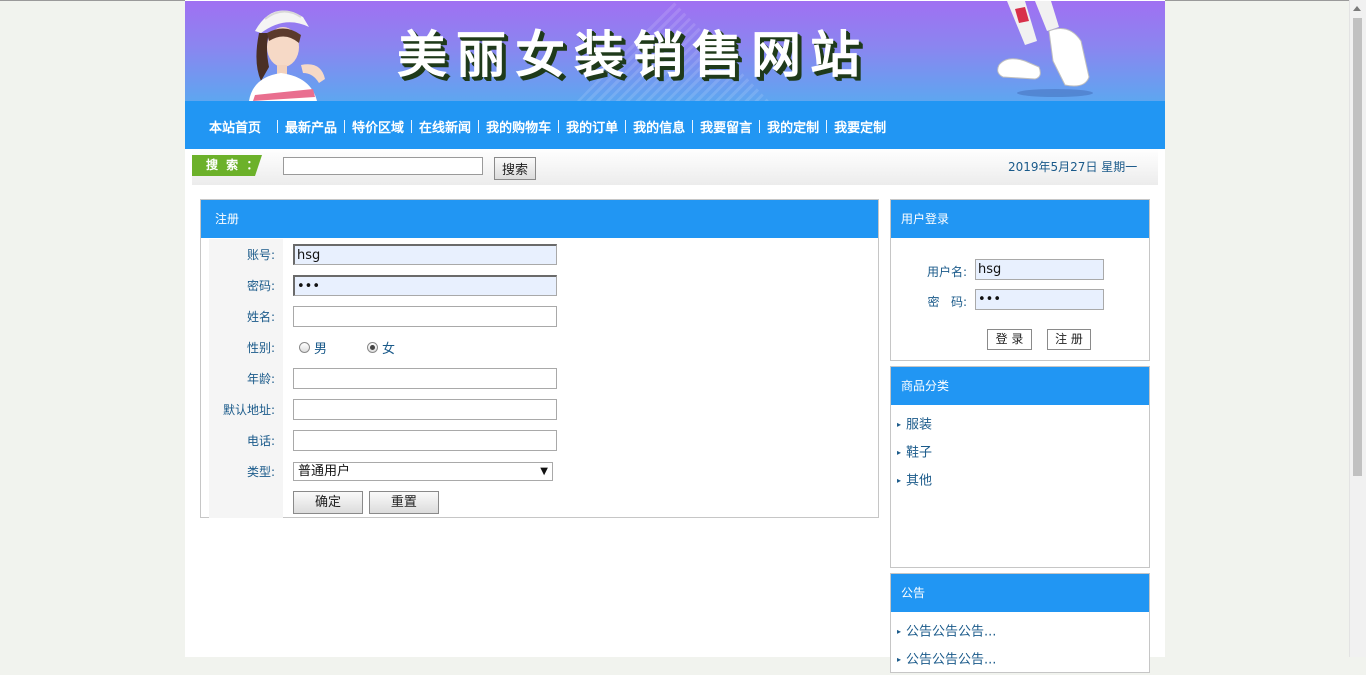 The height and width of the screenshot is (675, 1366). Describe the element at coordinates (246, 254) in the screenshot. I see `account-label: 账号:` at that location.